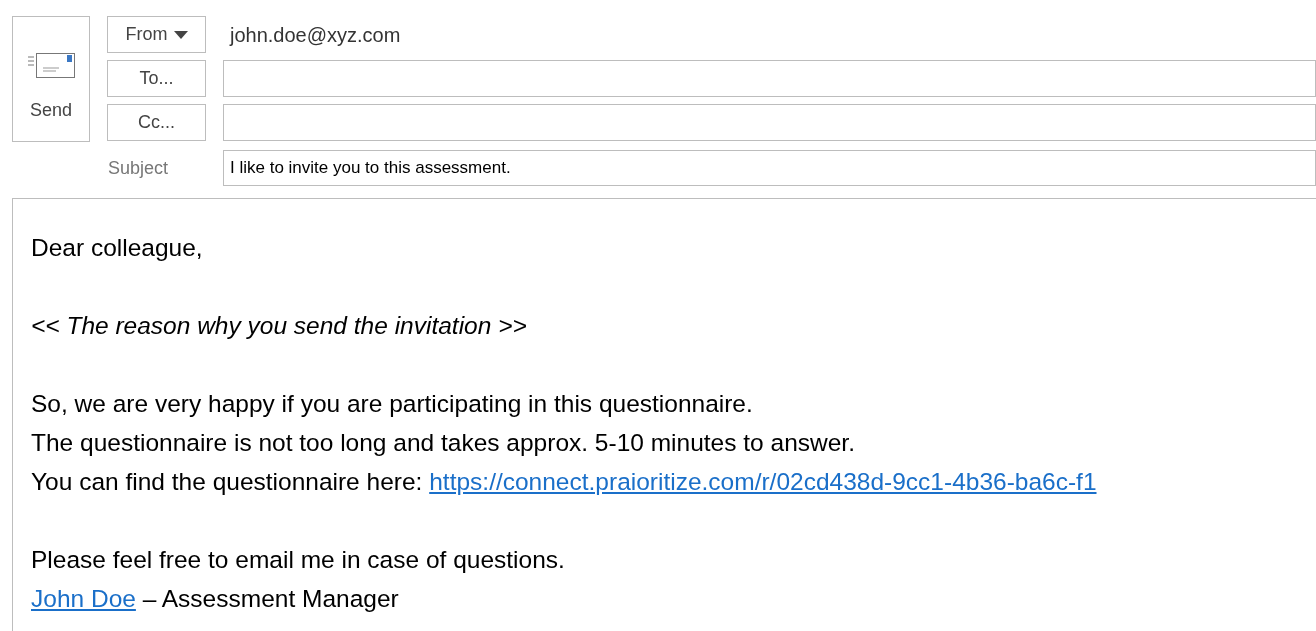 Image resolution: width=1316 pixels, height=631 pixels. Describe the element at coordinates (763, 481) in the screenshot. I see `link: https://connect.praioritize.com/r/02cd438d-9cc1-4b36-ba6c-f1` at that location.